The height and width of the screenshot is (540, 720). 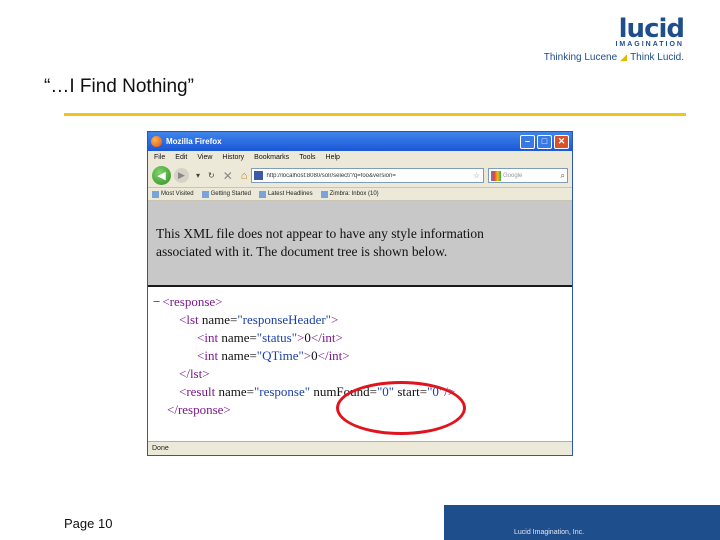 I want to click on reload-icon: ↻, so click(x=211, y=175).